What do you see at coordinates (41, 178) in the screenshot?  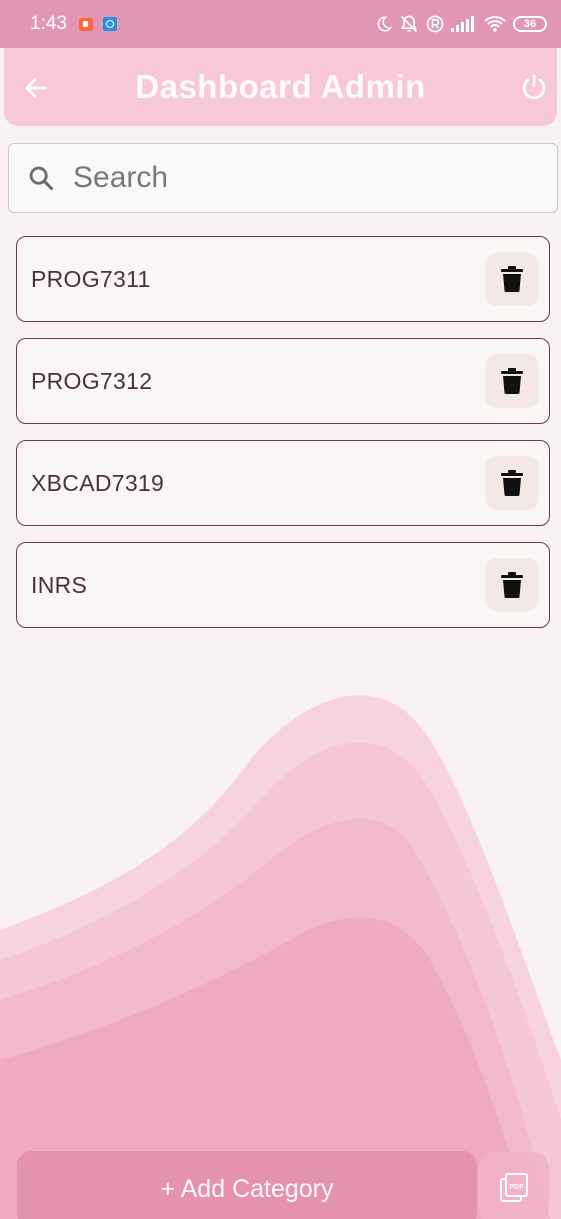 I see `search-icon` at bounding box center [41, 178].